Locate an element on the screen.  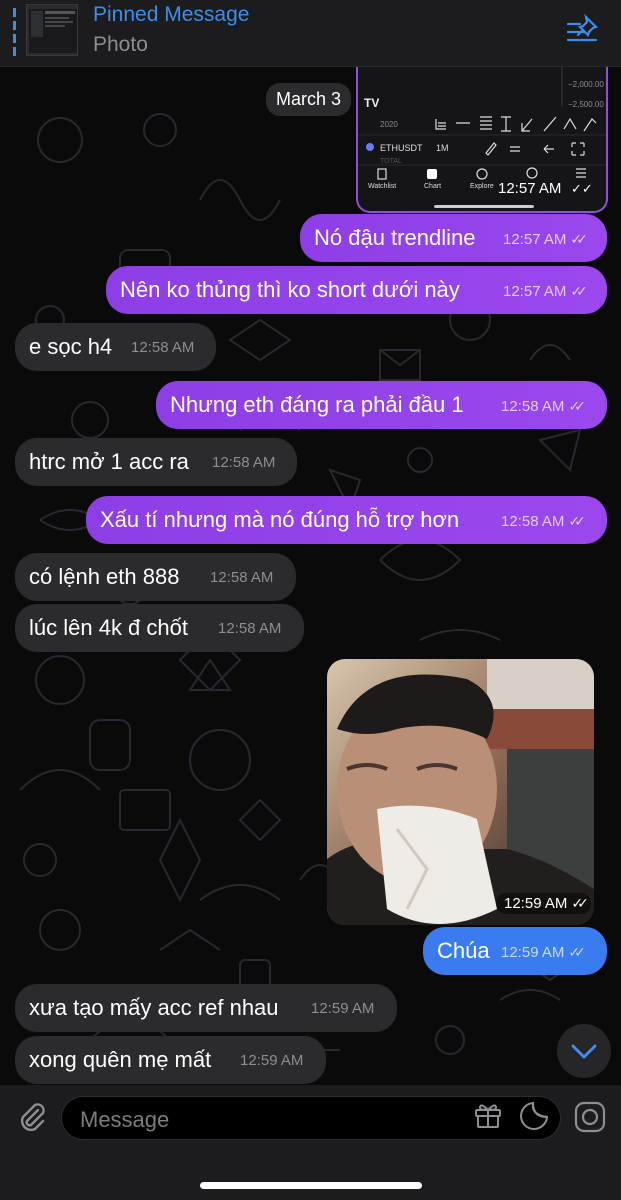
message-bubble-in: lúc lên 4k đ chốt 12:58 AM is located at coordinates (159, 628).